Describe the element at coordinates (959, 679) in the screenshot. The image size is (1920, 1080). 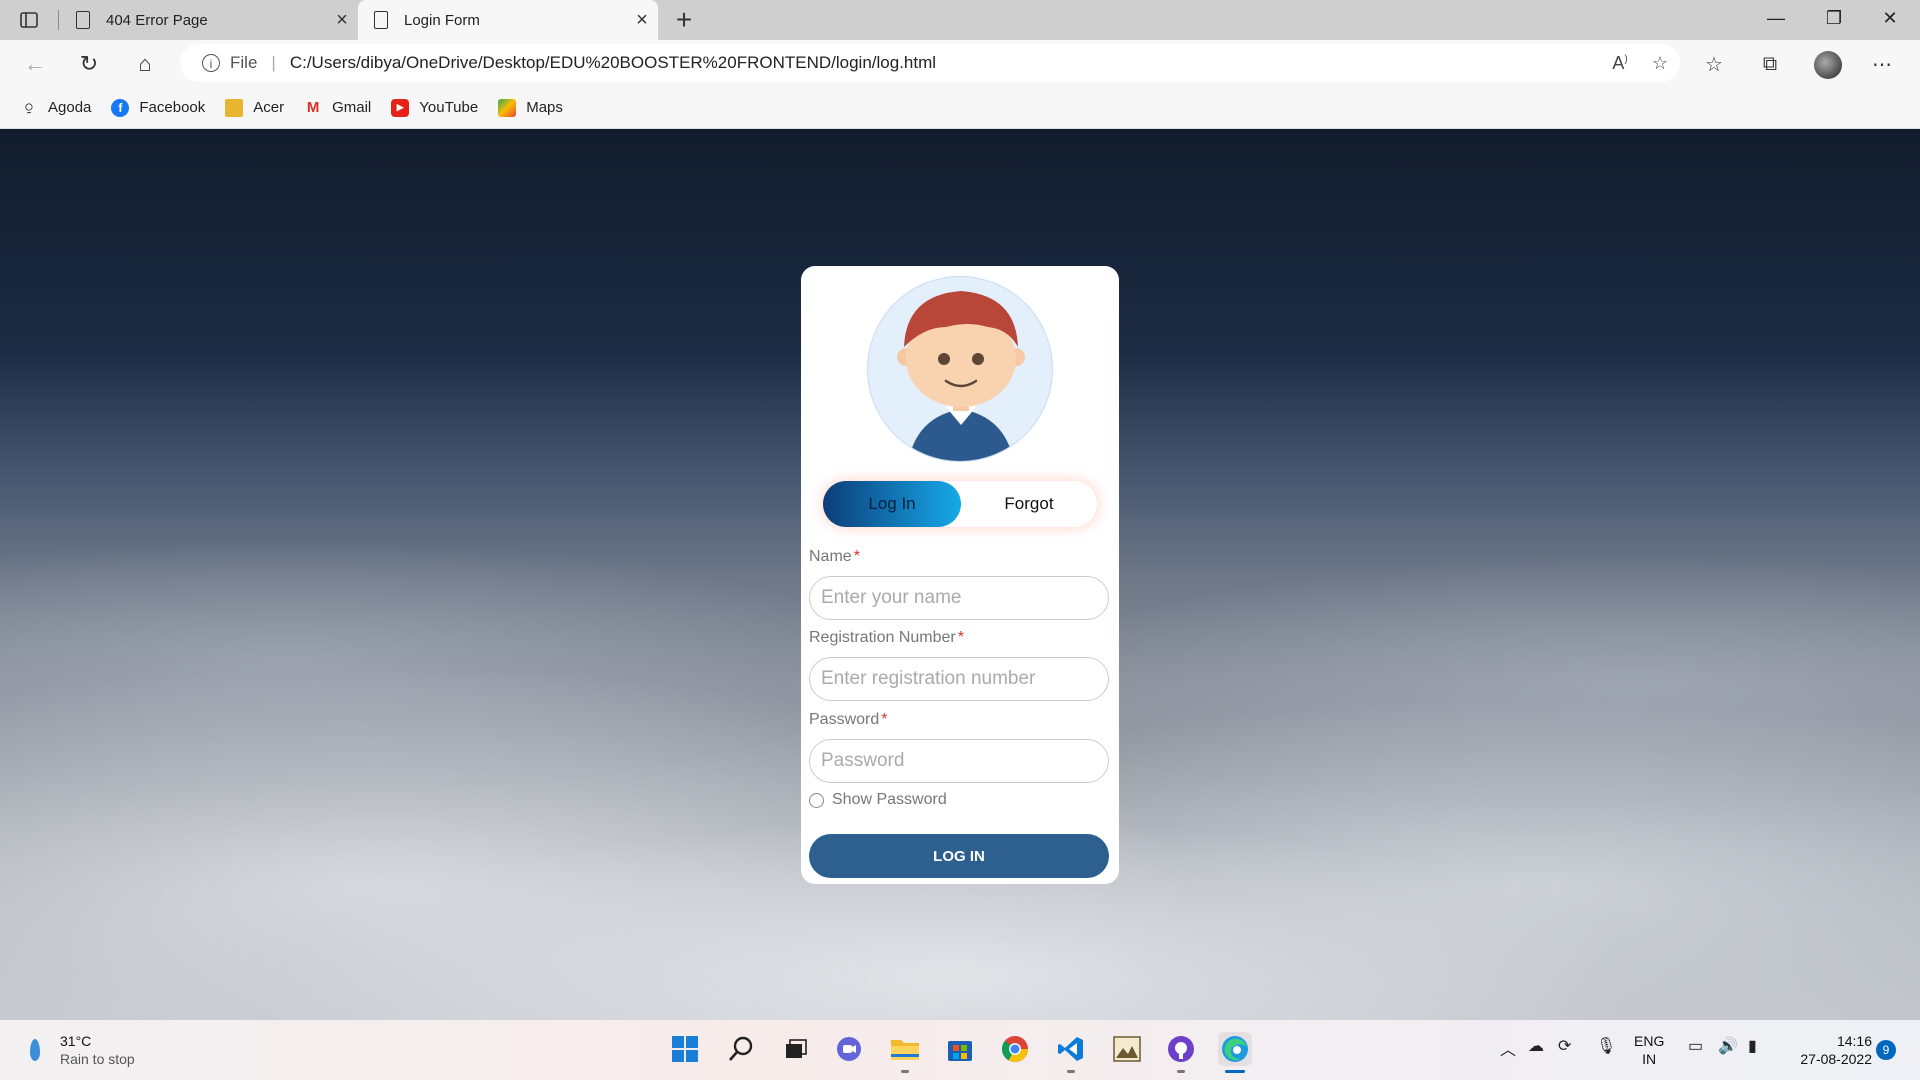
I see `registration-number-input` at that location.